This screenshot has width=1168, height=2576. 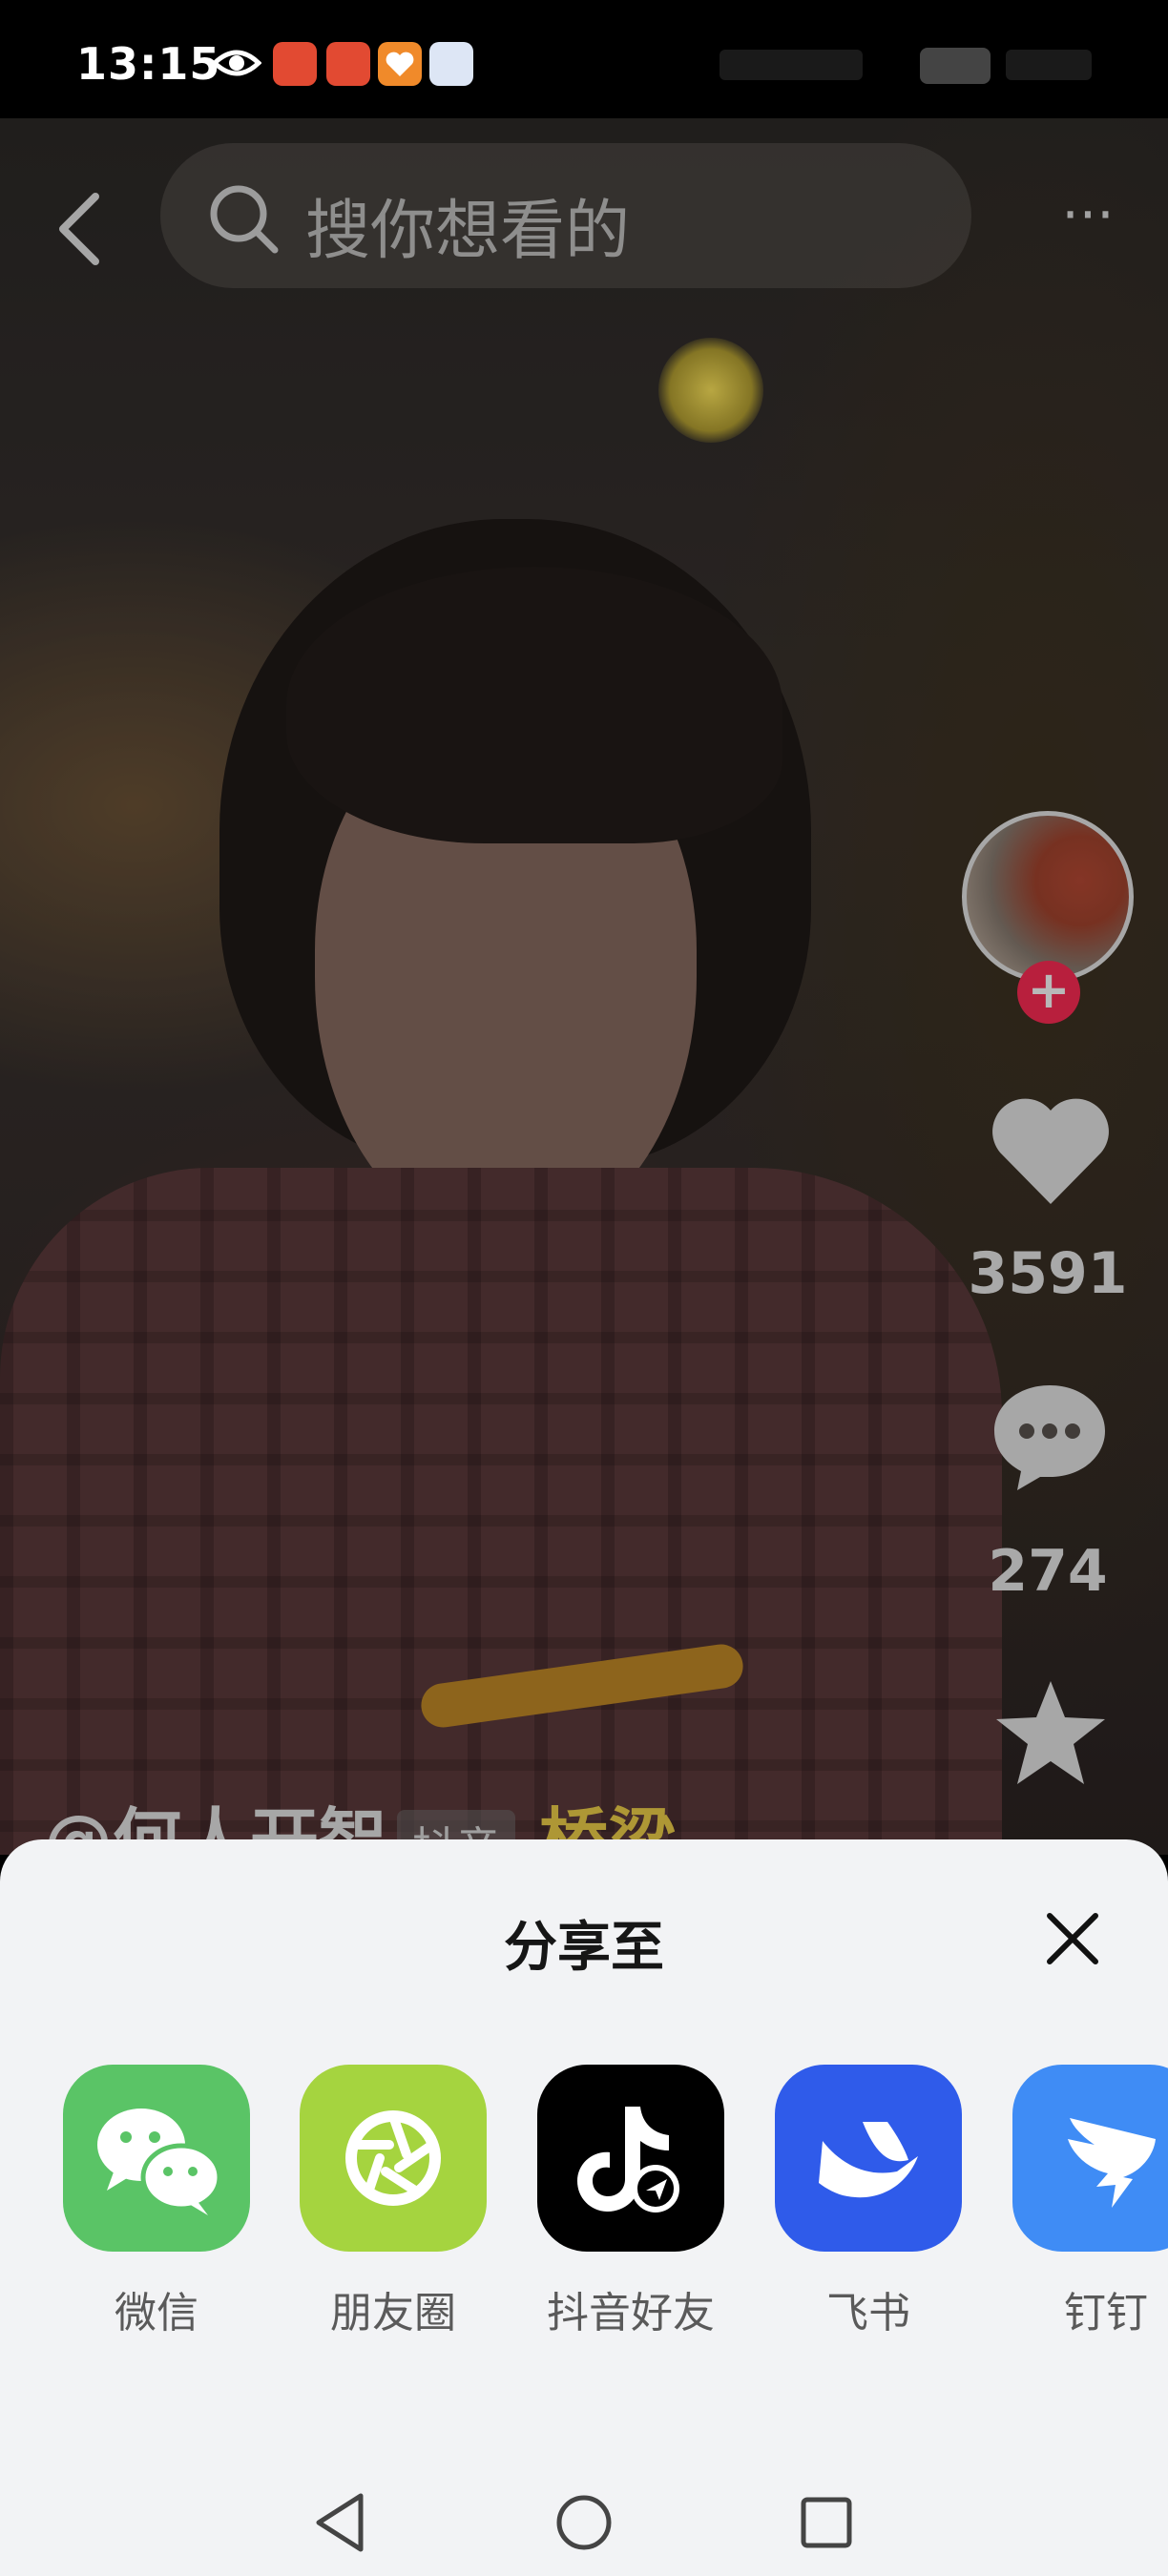 I want to click on moments-icon, so click(x=394, y=2158).